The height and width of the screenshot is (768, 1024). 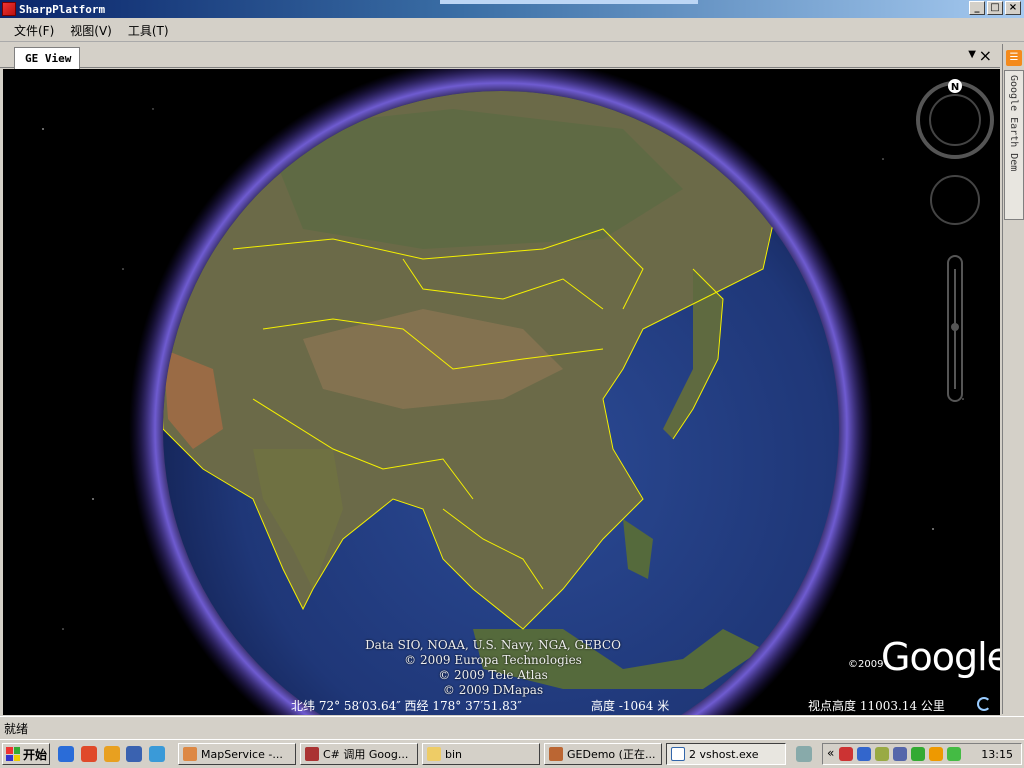 What do you see at coordinates (984, 704) in the screenshot?
I see `loading-spinner-icon` at bounding box center [984, 704].